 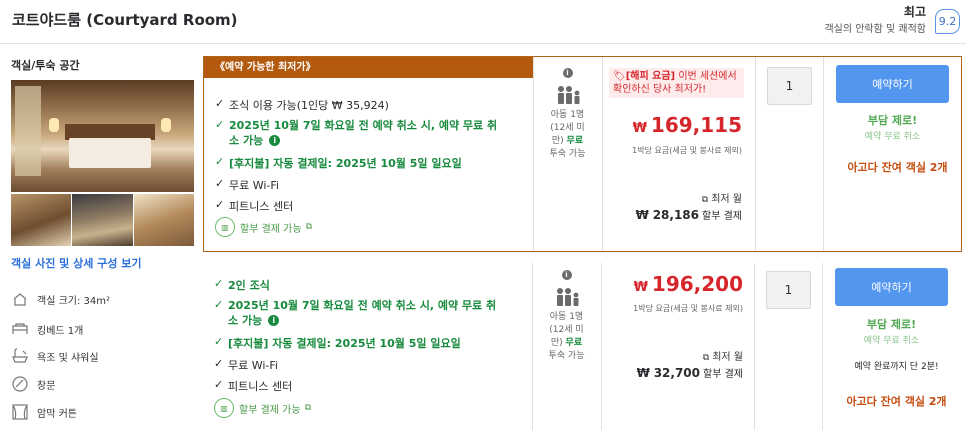 What do you see at coordinates (914, 12) in the screenshot?
I see `rating-word: 최고` at bounding box center [914, 12].